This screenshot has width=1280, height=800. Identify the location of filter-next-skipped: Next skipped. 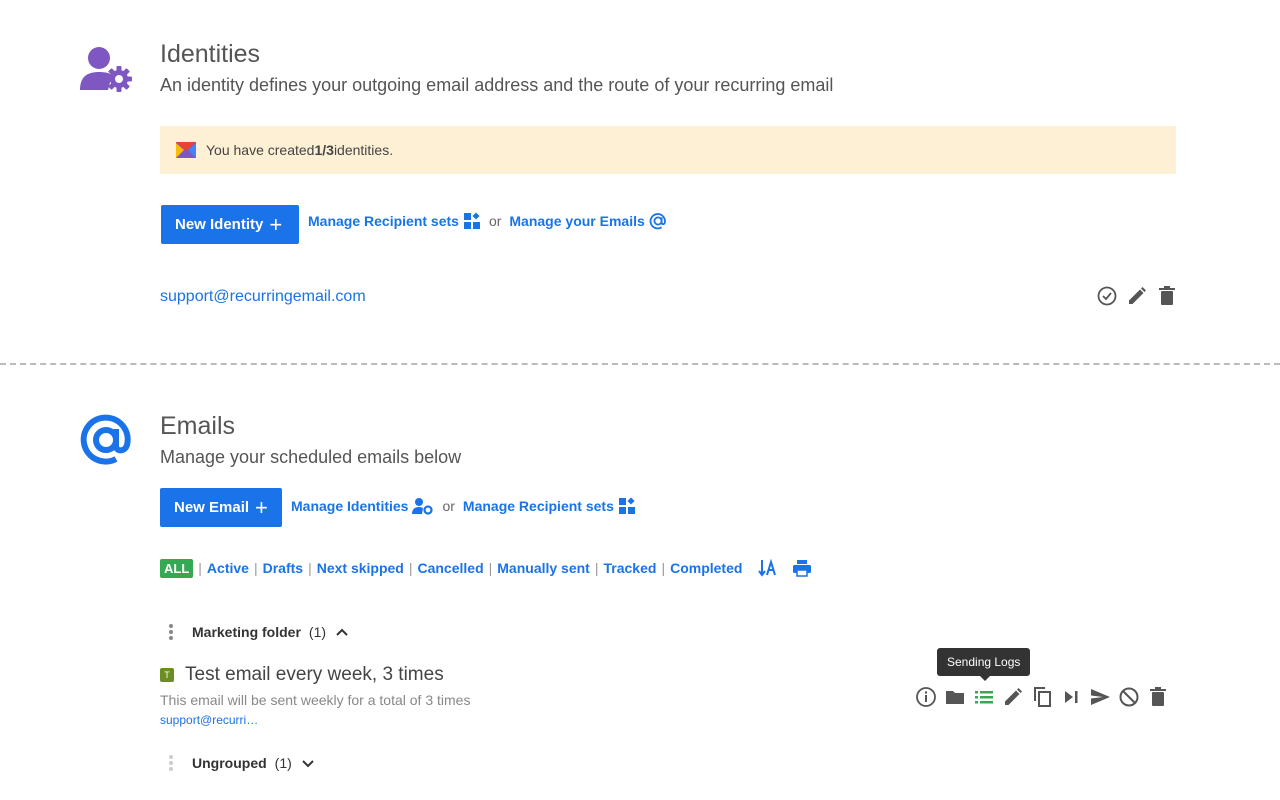
(360, 568).